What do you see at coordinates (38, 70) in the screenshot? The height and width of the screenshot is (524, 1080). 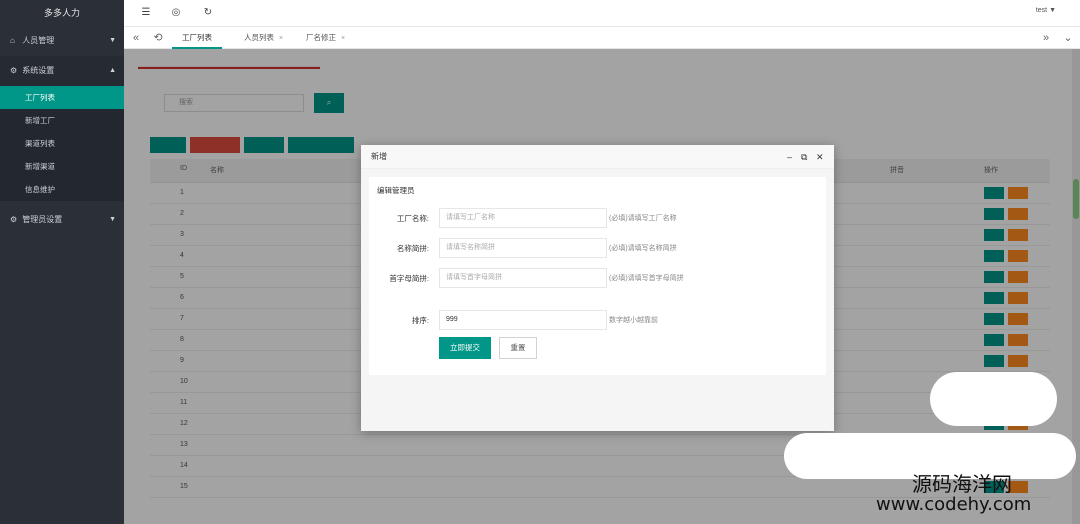 I see `nav-group-label: 系统设置` at bounding box center [38, 70].